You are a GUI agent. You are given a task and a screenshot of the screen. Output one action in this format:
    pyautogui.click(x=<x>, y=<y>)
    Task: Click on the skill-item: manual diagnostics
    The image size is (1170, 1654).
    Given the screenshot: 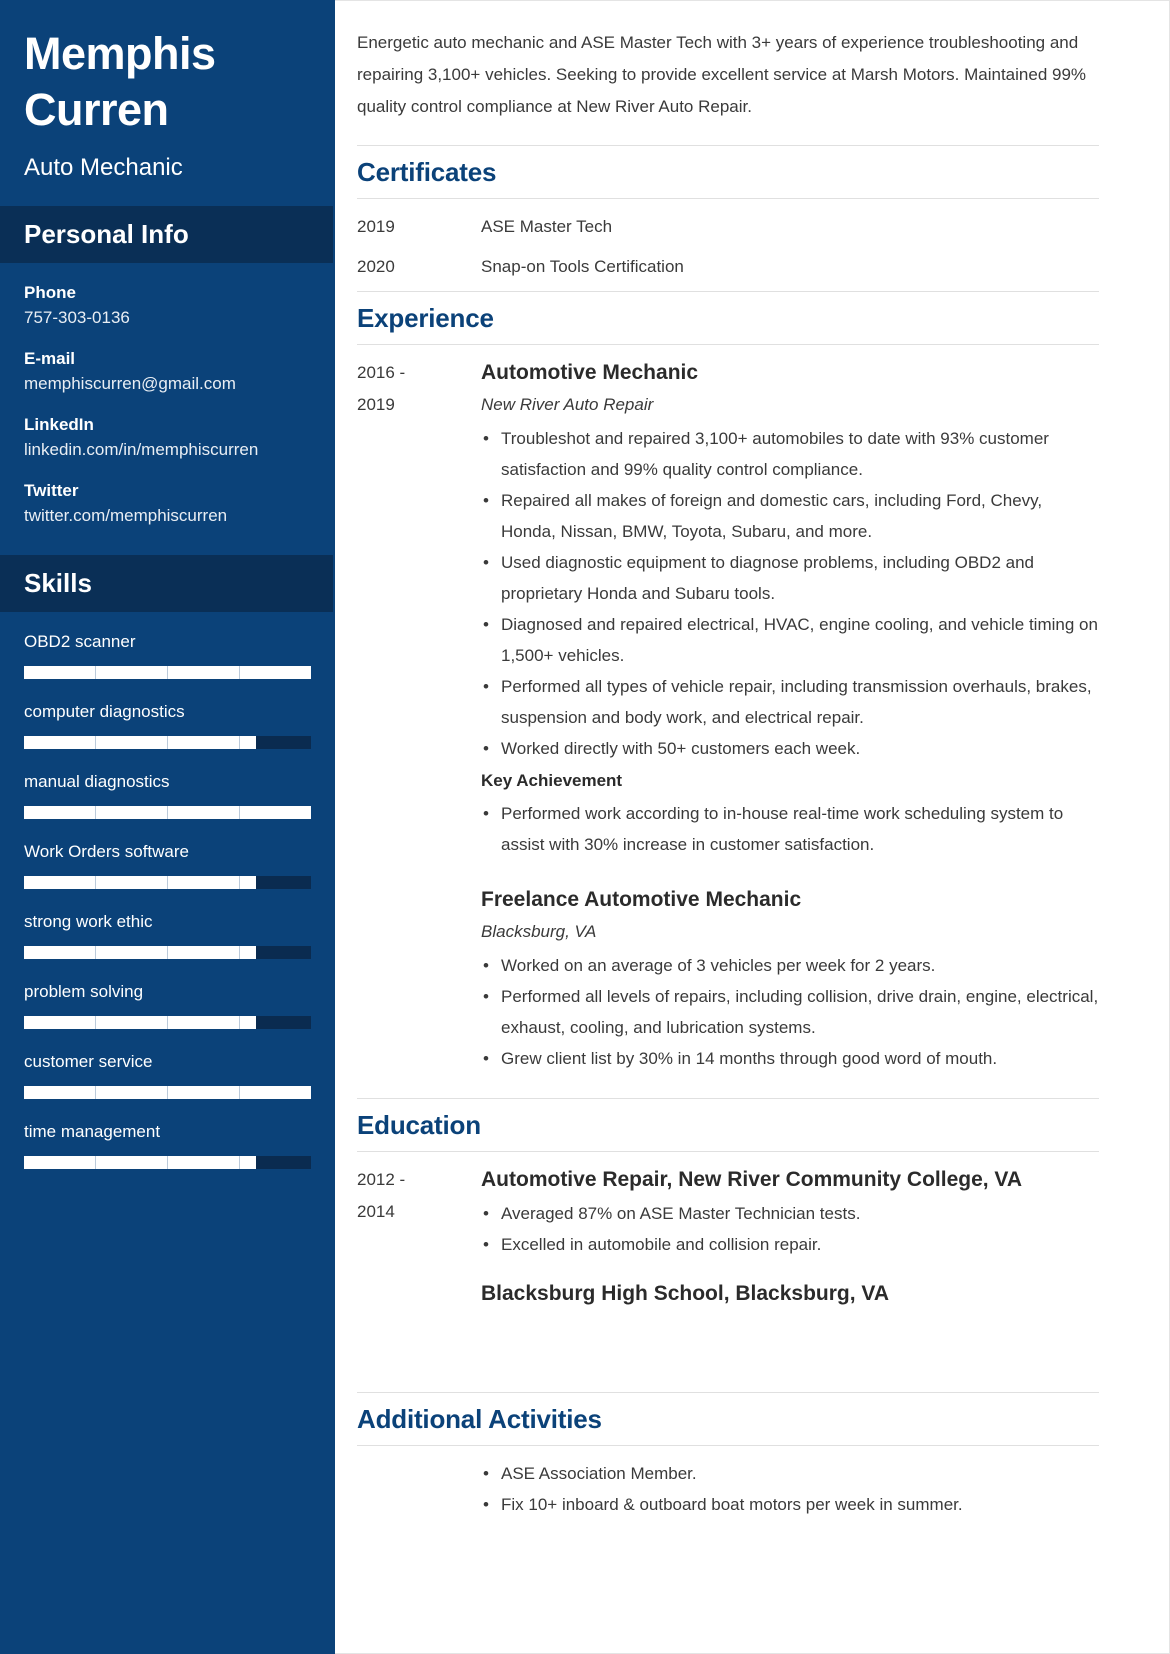 What is the action you would take?
    pyautogui.click(x=167, y=794)
    